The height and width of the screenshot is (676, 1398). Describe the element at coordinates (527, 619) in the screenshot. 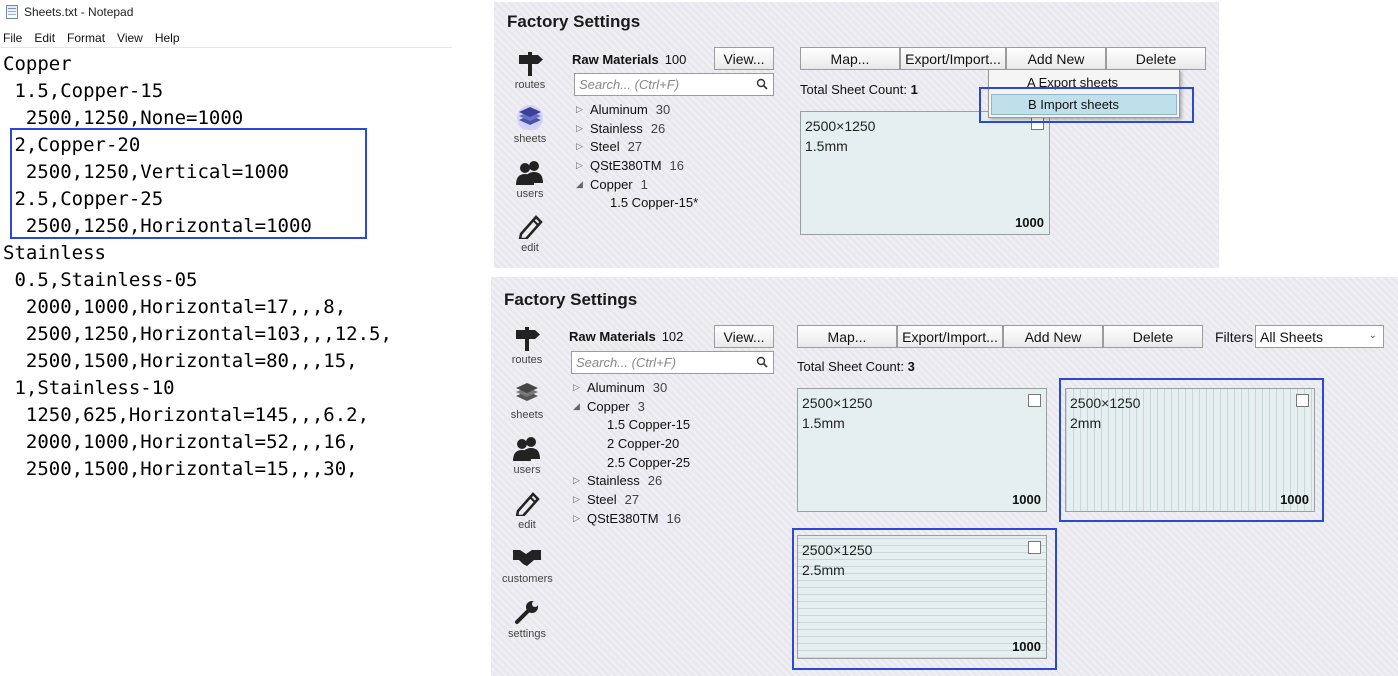

I see `nav-settings: settings` at that location.